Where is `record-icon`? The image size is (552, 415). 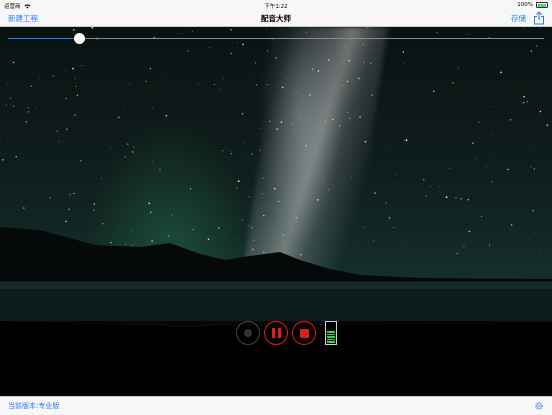
record-icon is located at coordinates (248, 333).